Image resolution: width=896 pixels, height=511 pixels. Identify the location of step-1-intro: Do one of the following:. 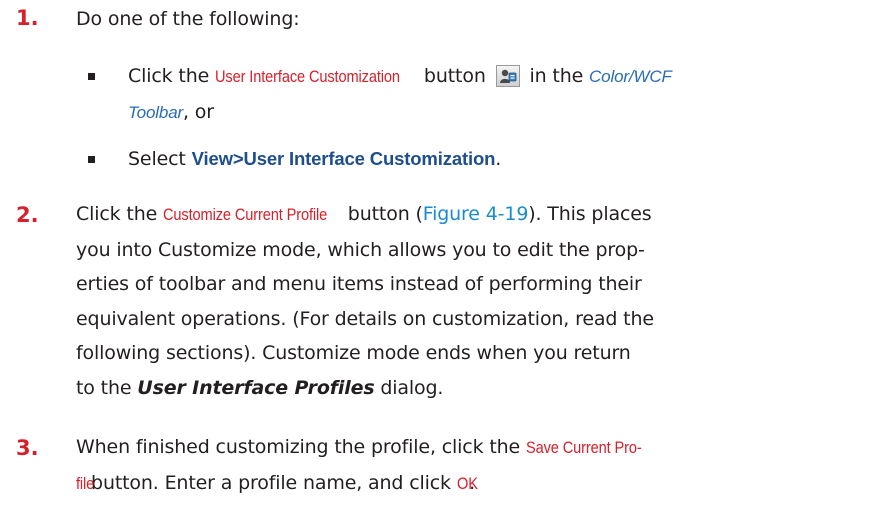
(188, 19).